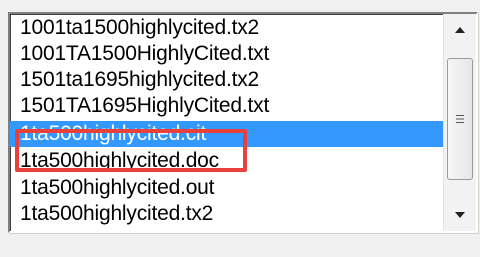  Describe the element at coordinates (227, 214) in the screenshot. I see `list-item: 1ta500highlycited.tx2` at that location.